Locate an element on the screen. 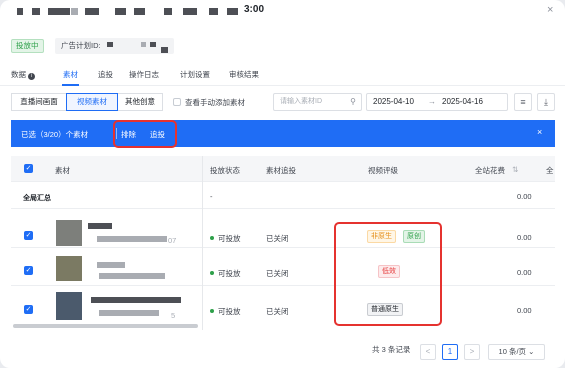 This screenshot has width=565, height=368. column-divider is located at coordinates (202, 243).